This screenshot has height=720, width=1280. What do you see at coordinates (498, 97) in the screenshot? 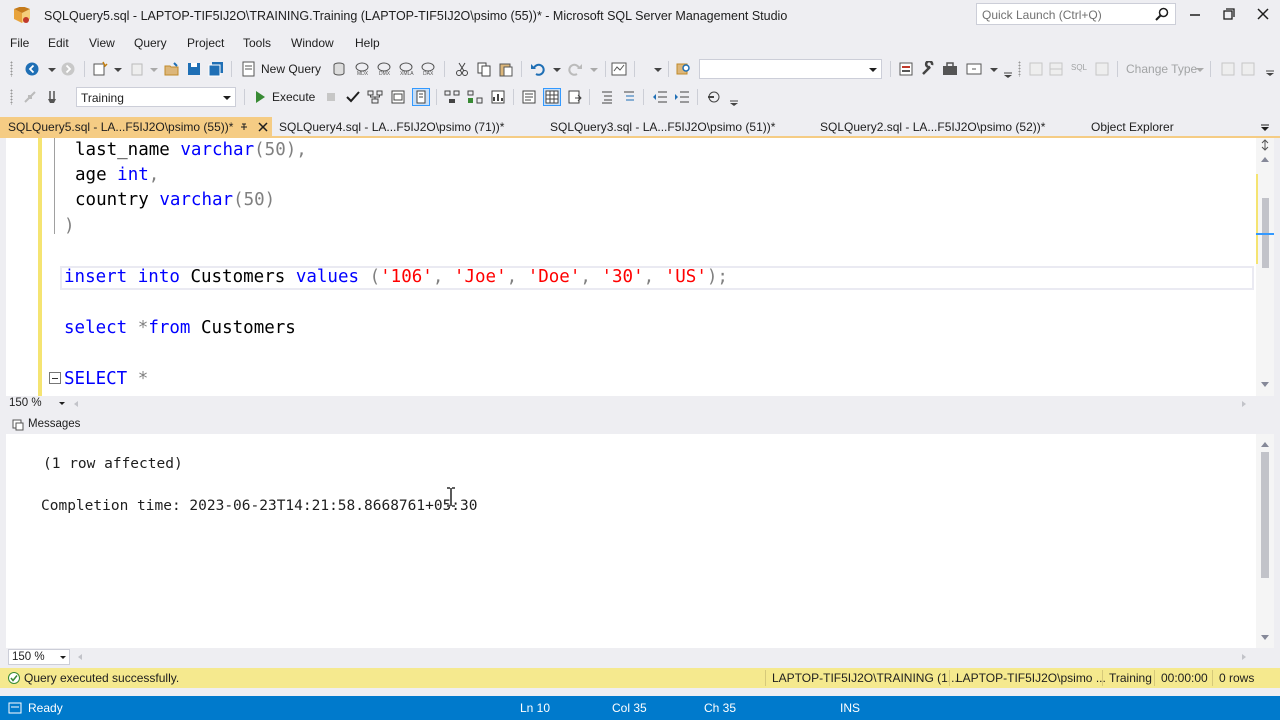
I see `client-statistics-icon` at bounding box center [498, 97].